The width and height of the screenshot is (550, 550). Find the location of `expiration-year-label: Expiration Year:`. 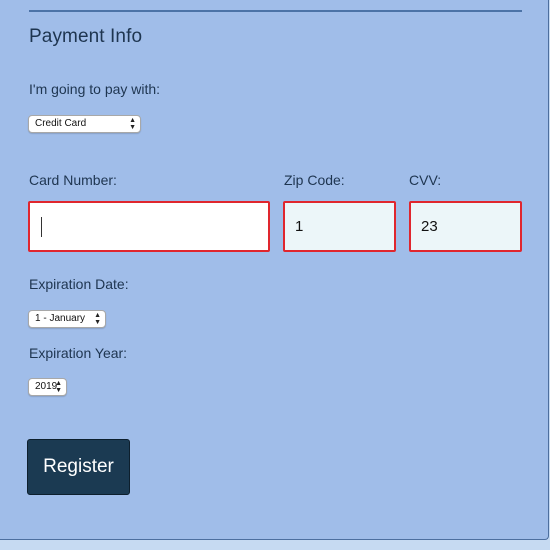

expiration-year-label: Expiration Year: is located at coordinates (78, 353).